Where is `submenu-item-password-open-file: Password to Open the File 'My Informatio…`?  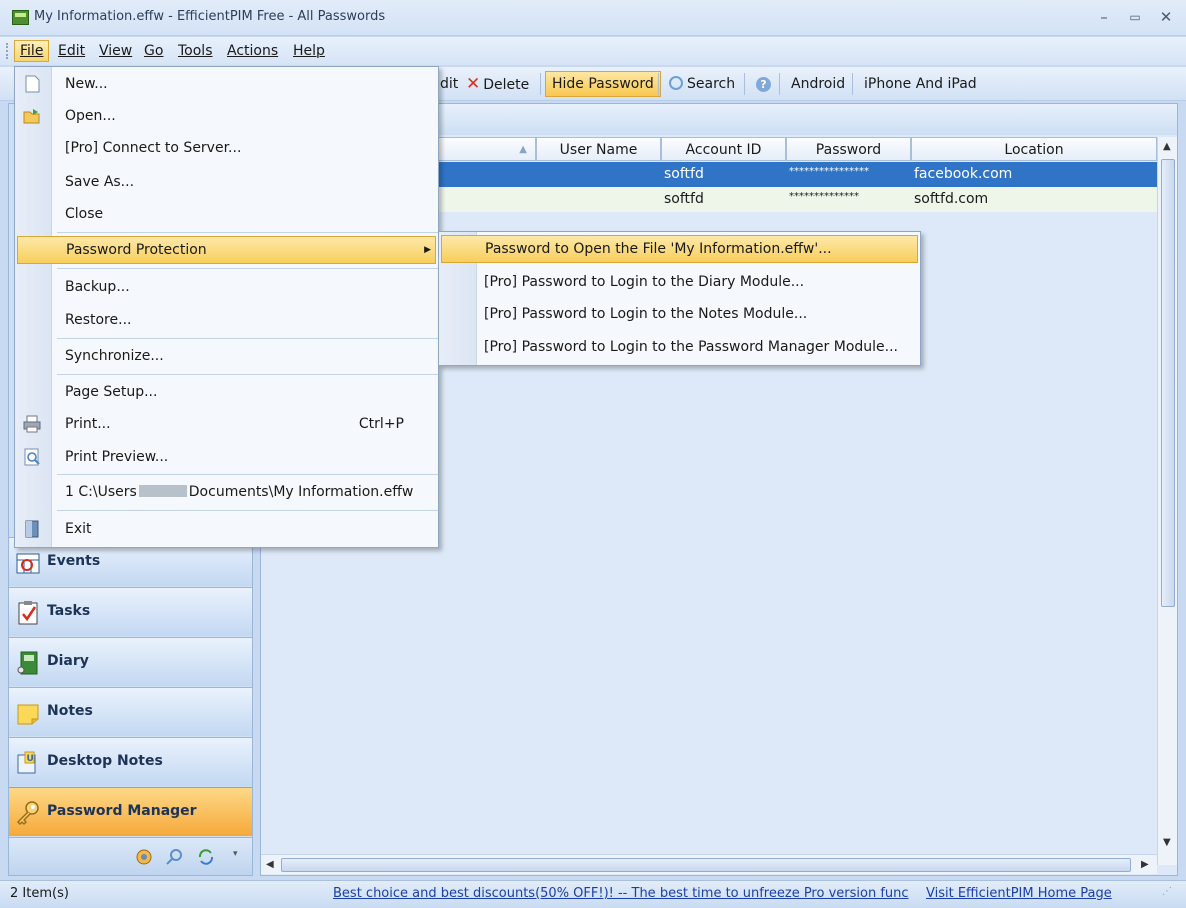 submenu-item-password-open-file: Password to Open the File 'My Informatio… is located at coordinates (679, 249).